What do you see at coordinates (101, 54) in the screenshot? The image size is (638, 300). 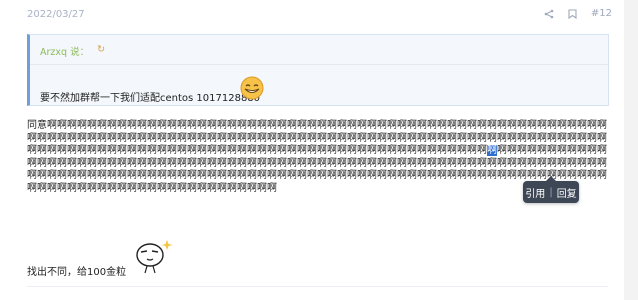 I see `jump-to-quote-icon: ↻` at bounding box center [101, 54].